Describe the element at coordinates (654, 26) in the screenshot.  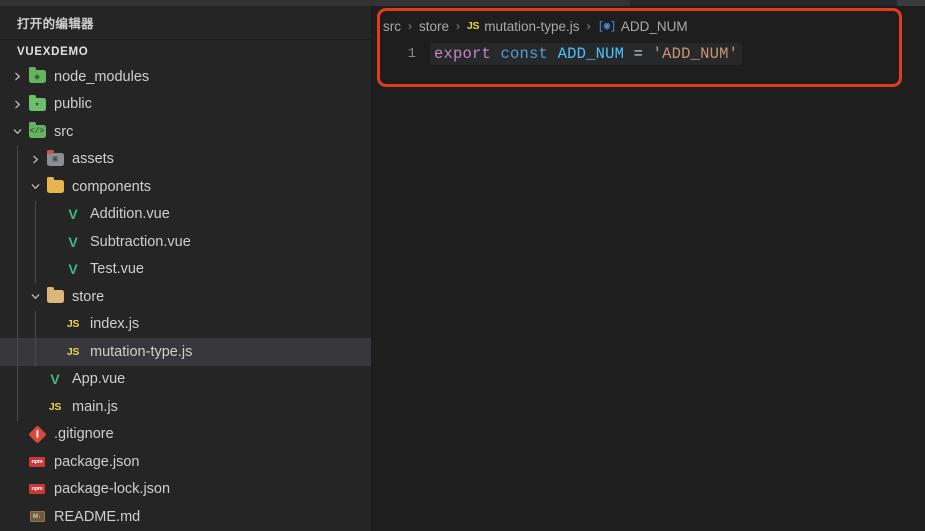
I see `breadcrumb-label: ADD_NUM` at that location.